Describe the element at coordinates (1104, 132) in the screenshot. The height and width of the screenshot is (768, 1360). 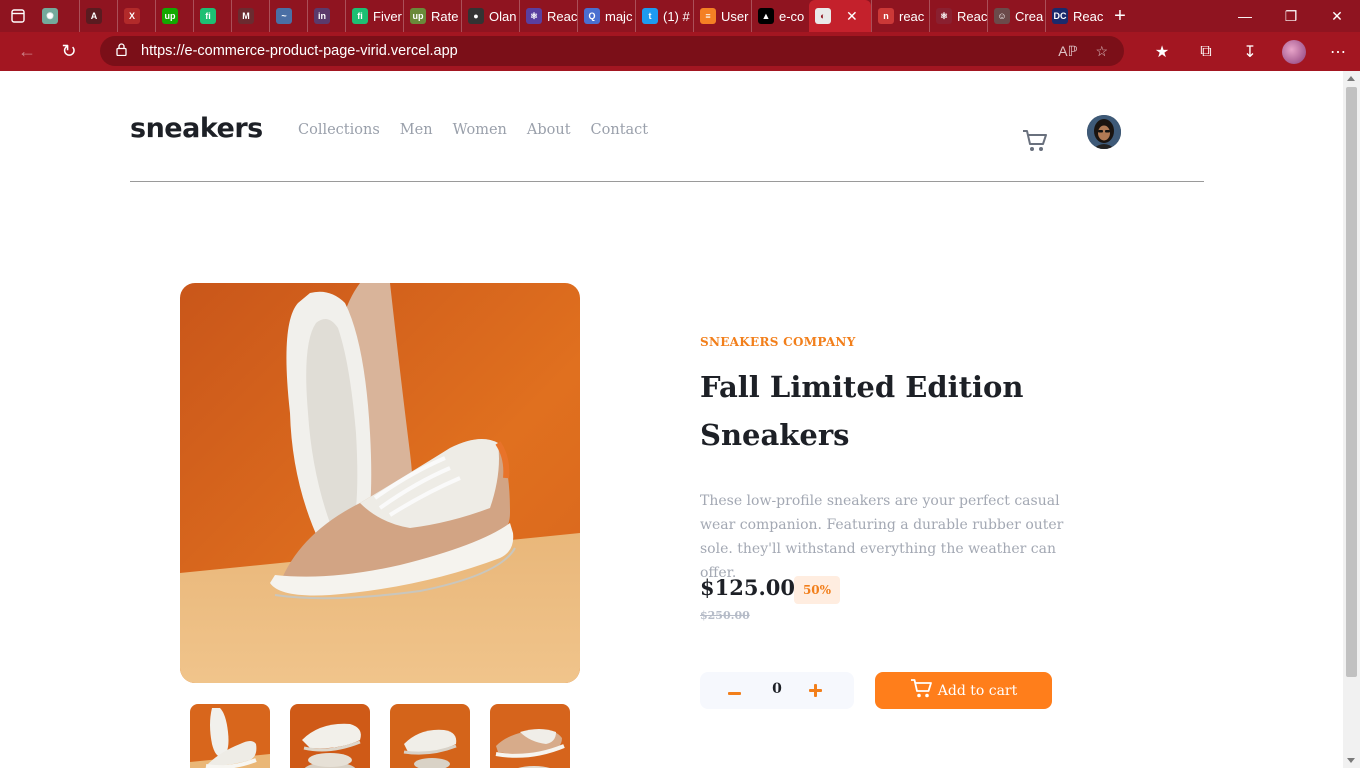
I see `user-avatar` at that location.